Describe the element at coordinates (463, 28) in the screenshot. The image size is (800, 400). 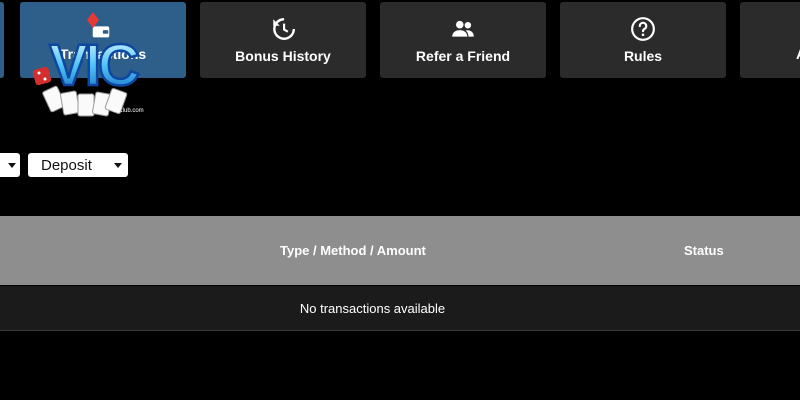
I see `users-icon` at that location.